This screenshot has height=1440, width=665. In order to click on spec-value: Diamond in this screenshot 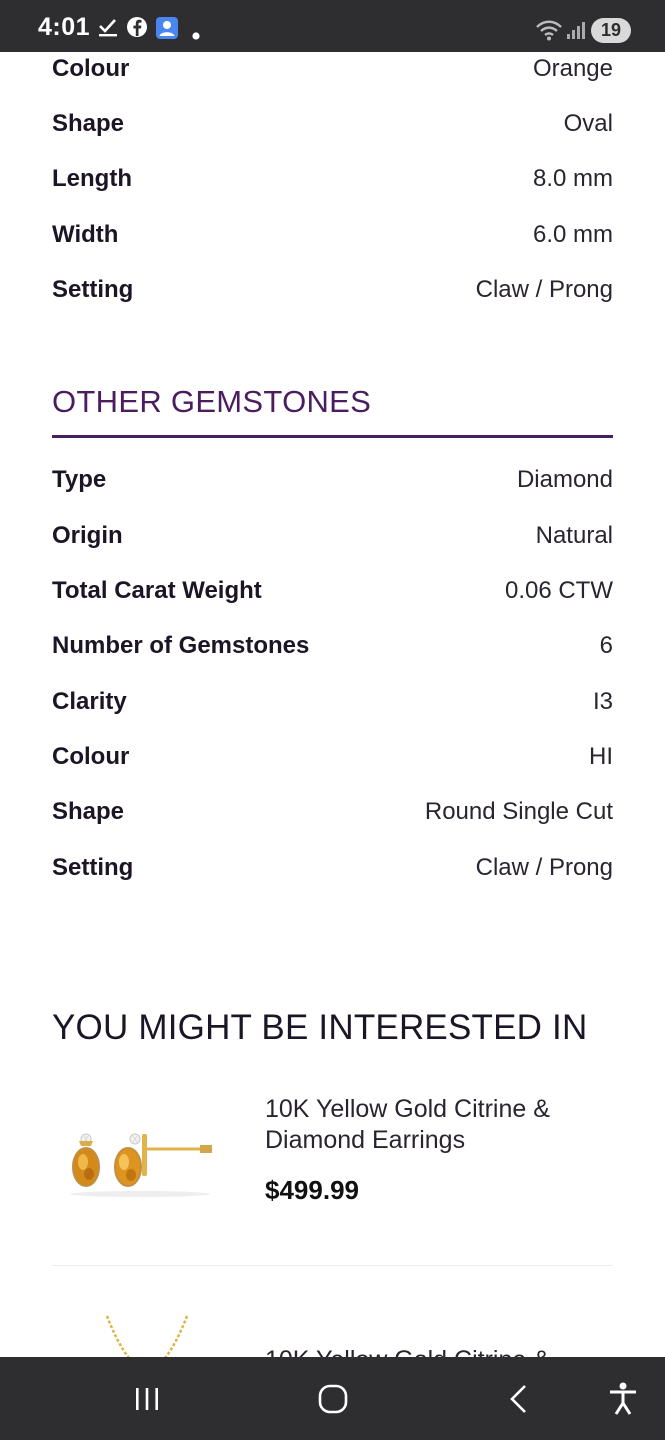, I will do `click(564, 479)`.